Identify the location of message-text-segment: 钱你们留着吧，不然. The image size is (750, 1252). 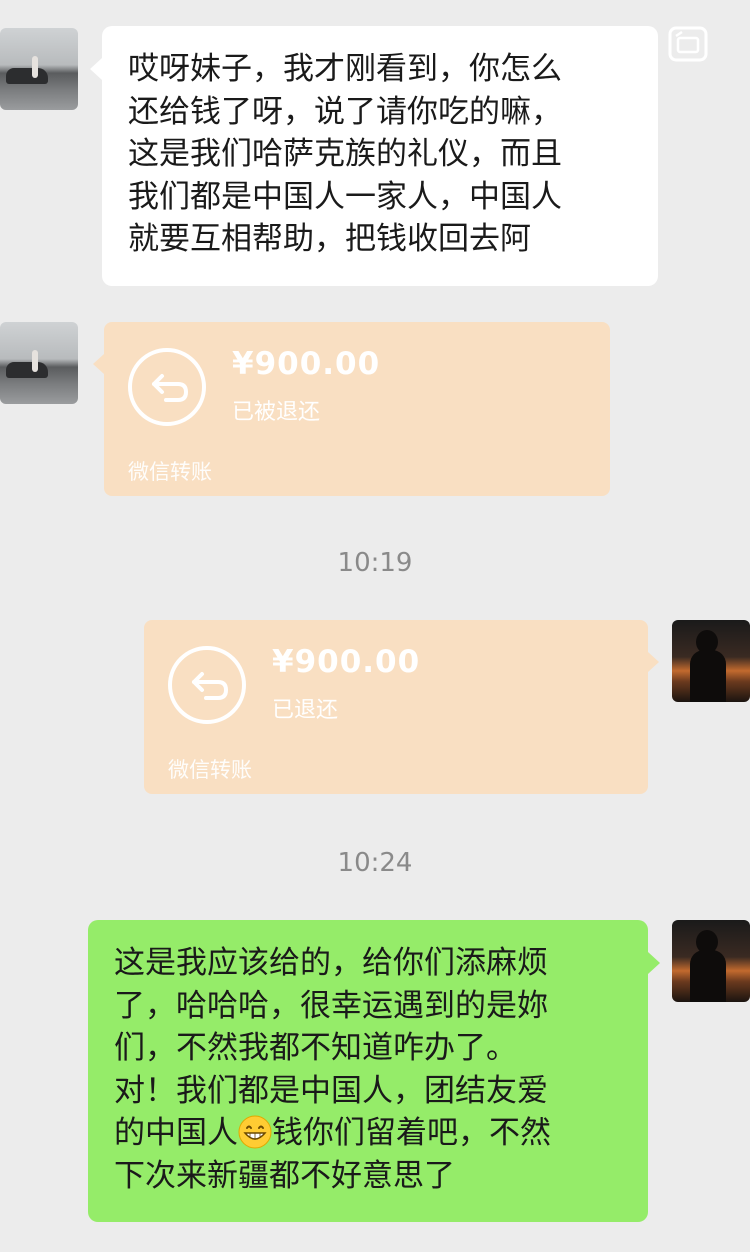
(411, 1133).